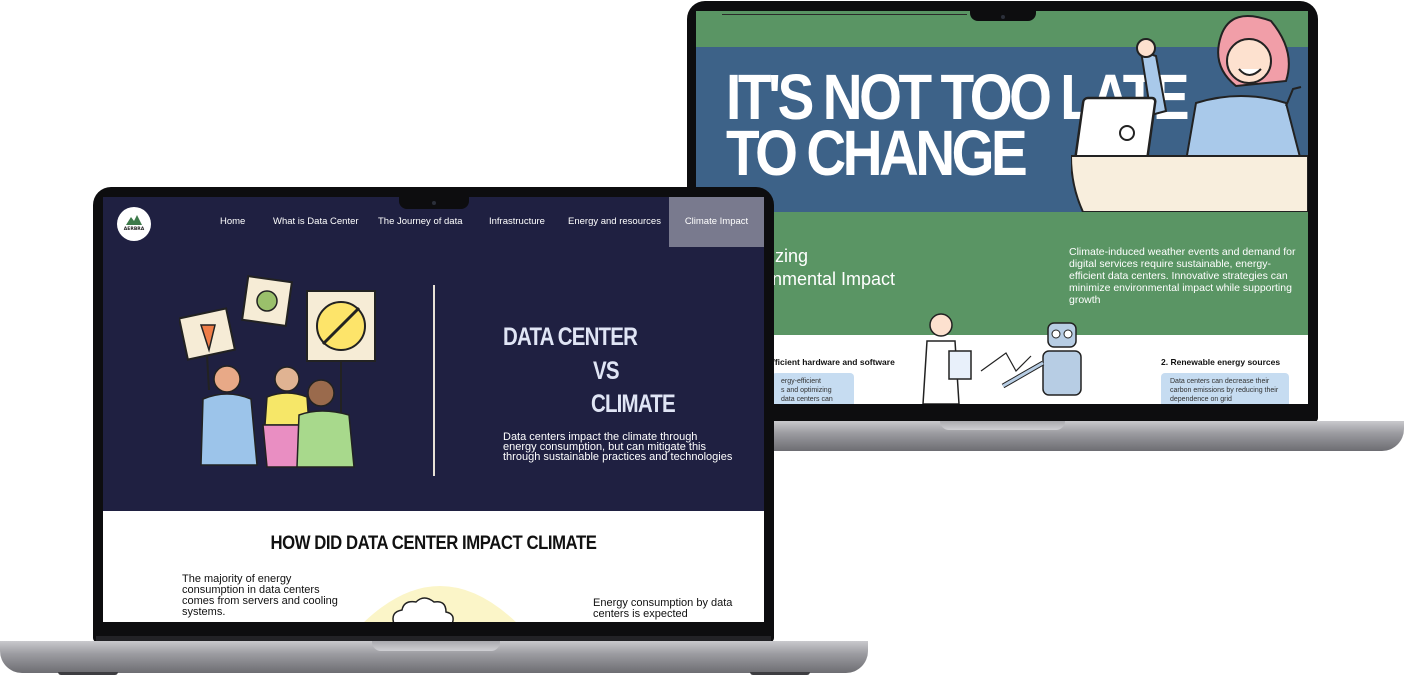 The image size is (1406, 676). What do you see at coordinates (844, 14) in the screenshot?
I see `top-rule` at bounding box center [844, 14].